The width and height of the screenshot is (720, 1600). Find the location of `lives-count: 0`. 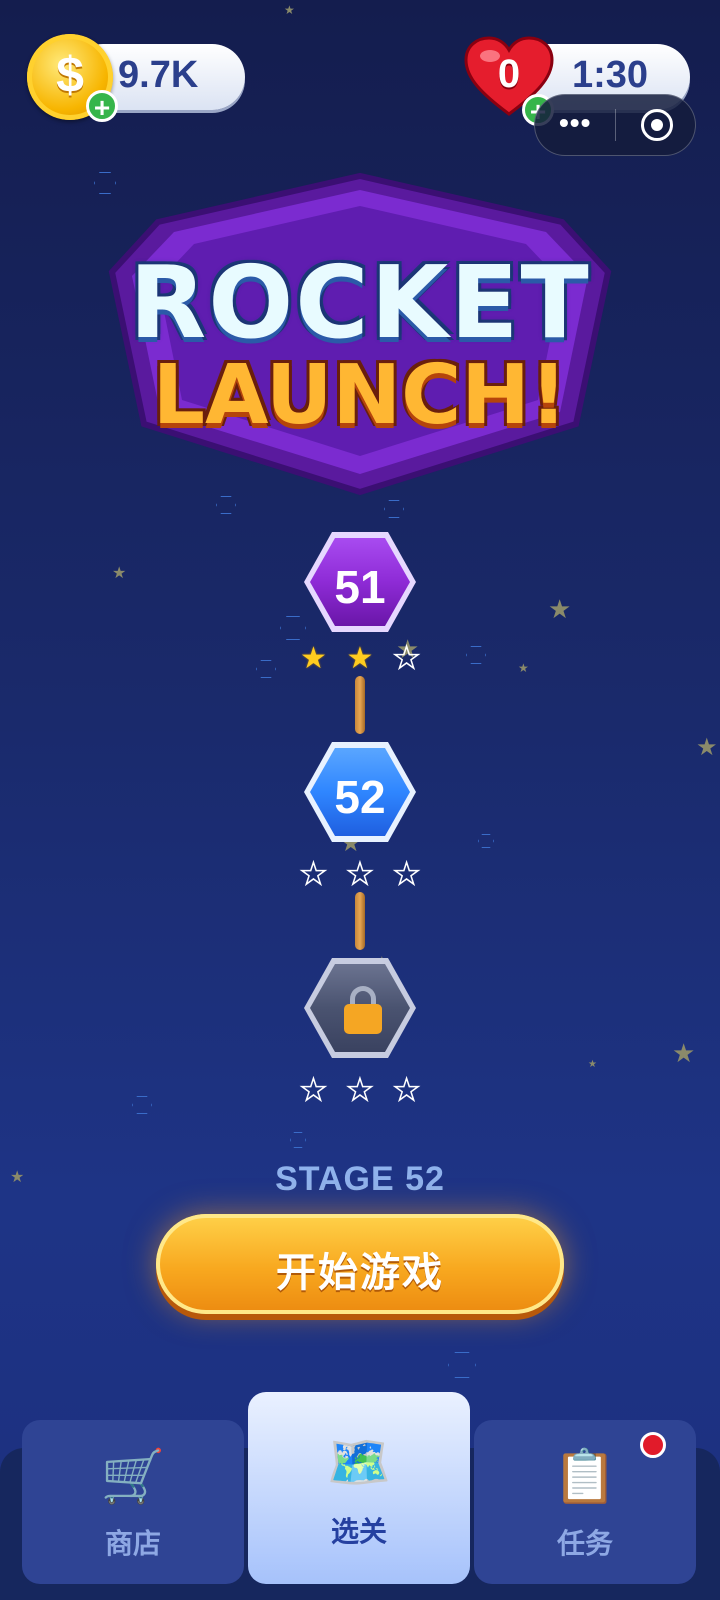

lives-count: 0 is located at coordinates (509, 74).